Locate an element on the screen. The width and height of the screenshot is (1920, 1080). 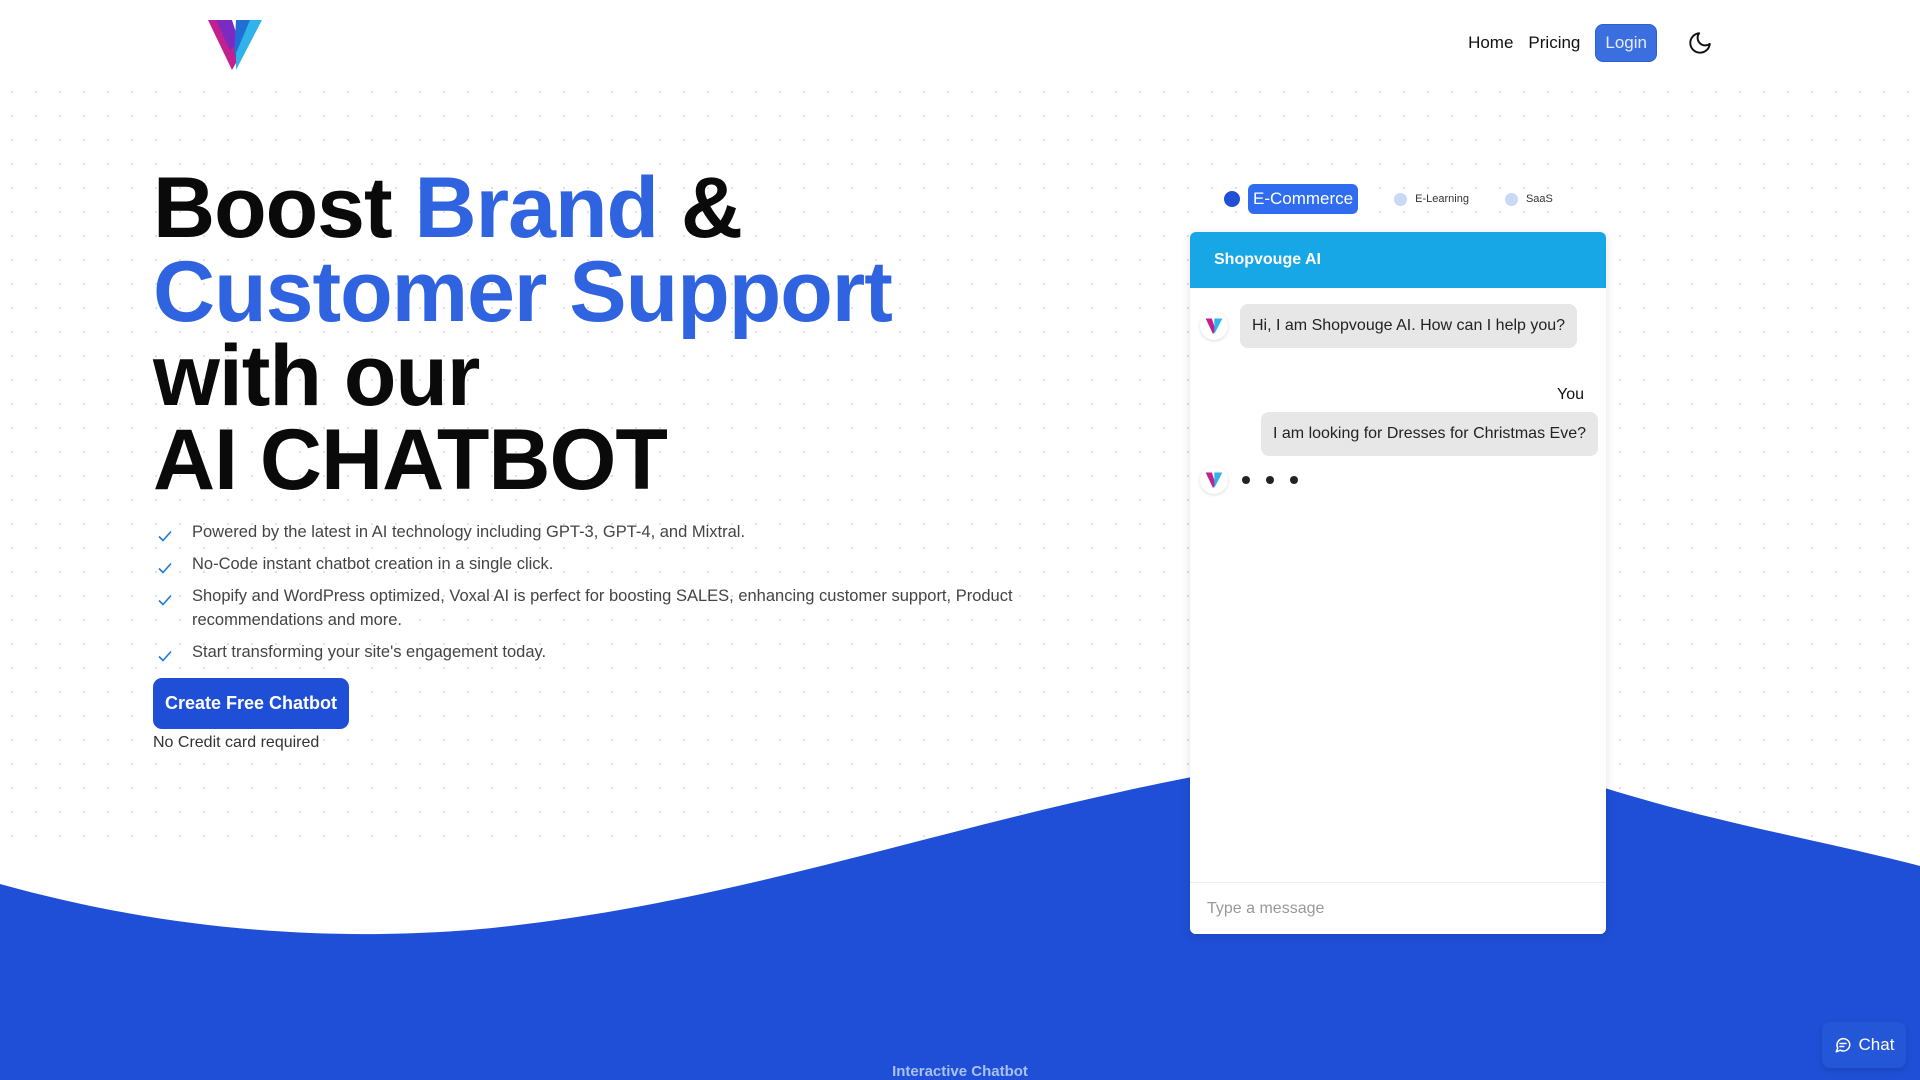
nav-pricing-link: Pricing is located at coordinates (1554, 43).